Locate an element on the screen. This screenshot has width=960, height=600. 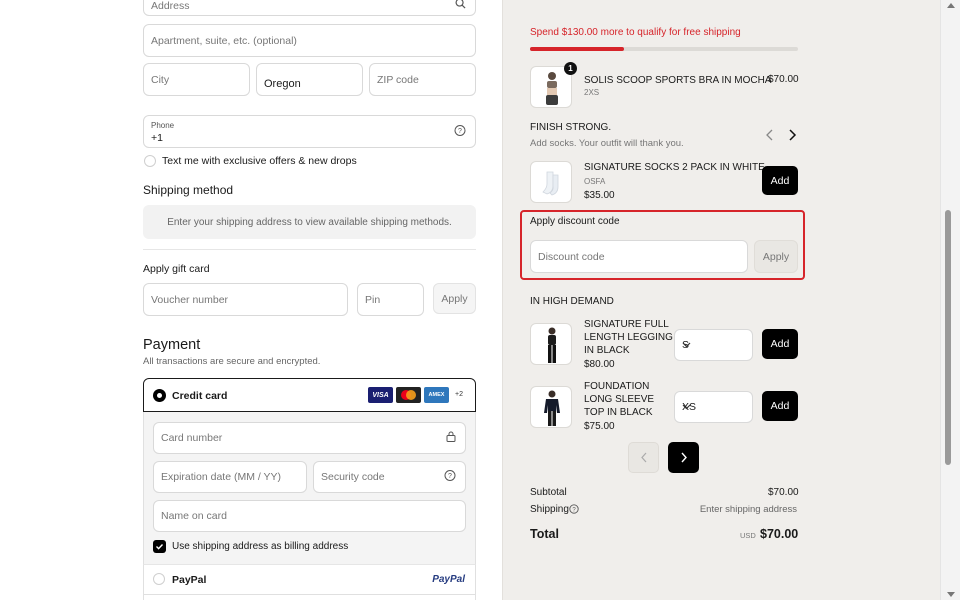
paypal-radio is located at coordinates (159, 579).